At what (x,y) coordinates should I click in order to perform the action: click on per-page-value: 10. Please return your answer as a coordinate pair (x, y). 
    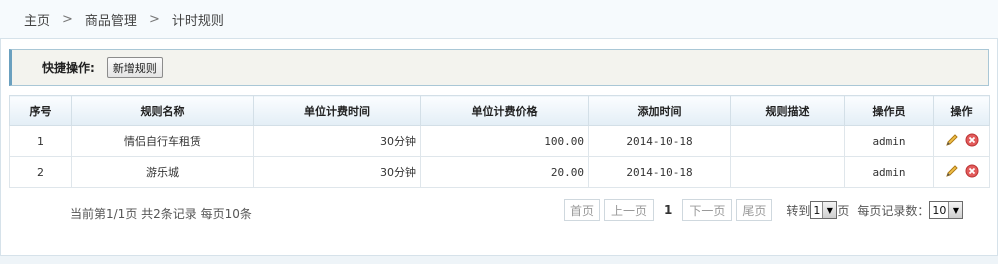
    Looking at the image, I should click on (939, 210).